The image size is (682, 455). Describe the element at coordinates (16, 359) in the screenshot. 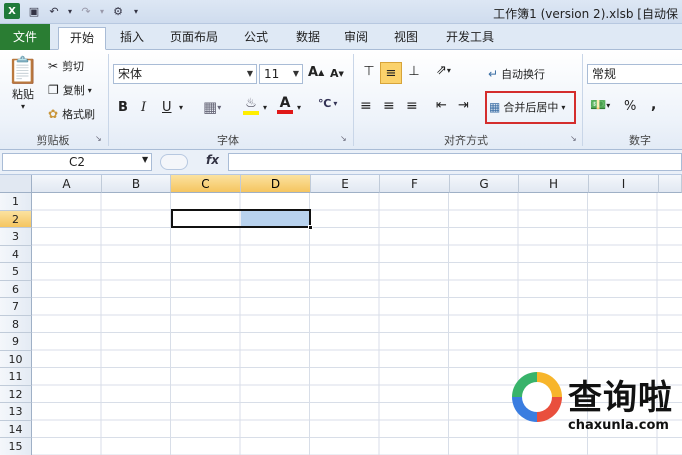

I see `row-header-10: 10` at that location.